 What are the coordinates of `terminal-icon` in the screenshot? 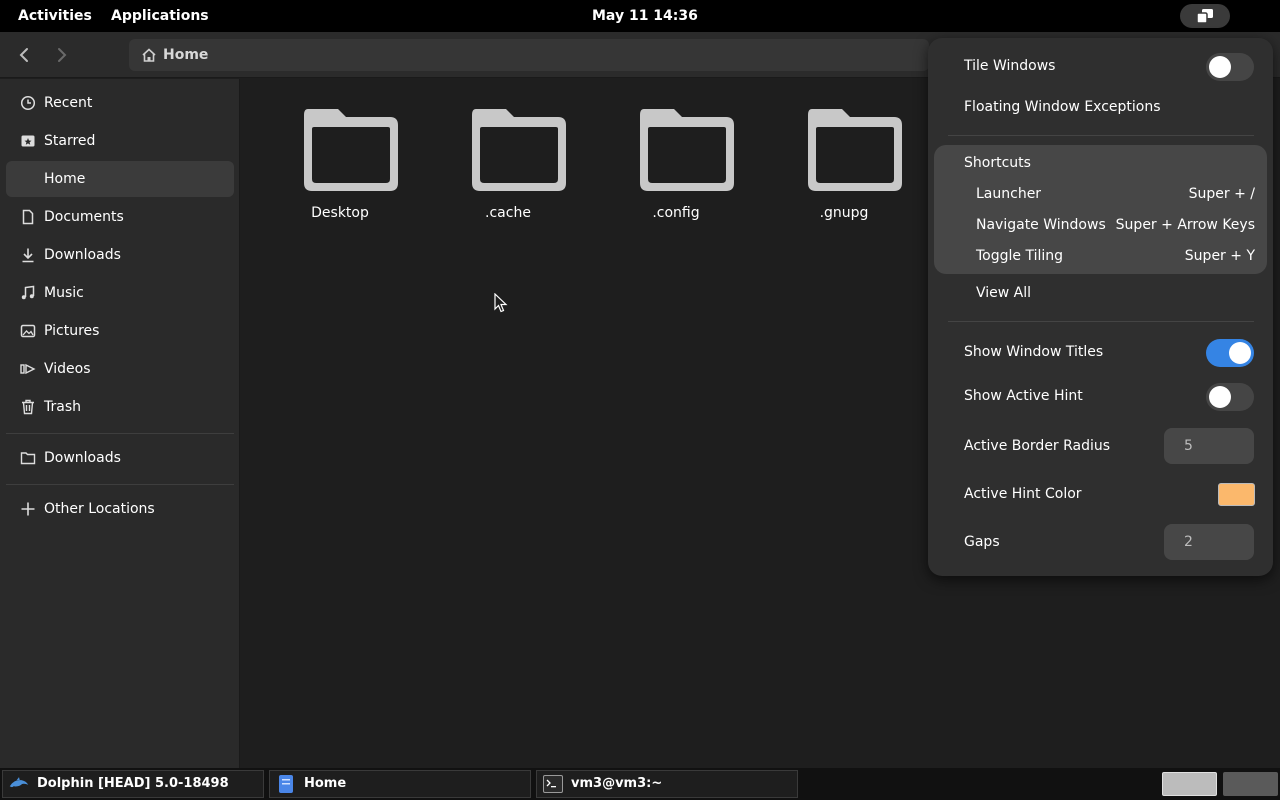 It's located at (553, 784).